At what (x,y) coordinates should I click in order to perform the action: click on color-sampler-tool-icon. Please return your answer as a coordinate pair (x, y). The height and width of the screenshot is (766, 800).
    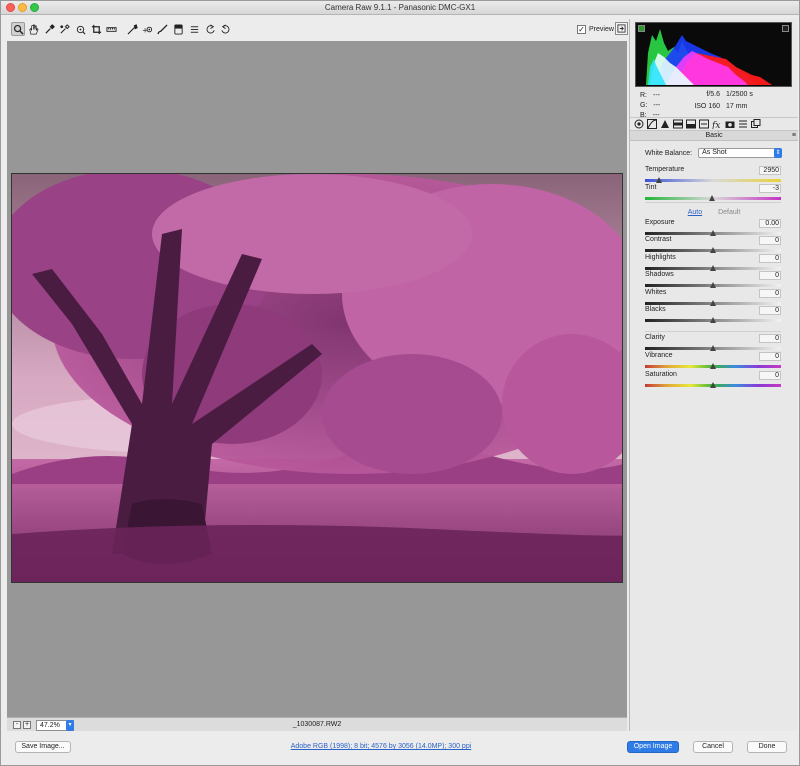
    Looking at the image, I should click on (64, 29).